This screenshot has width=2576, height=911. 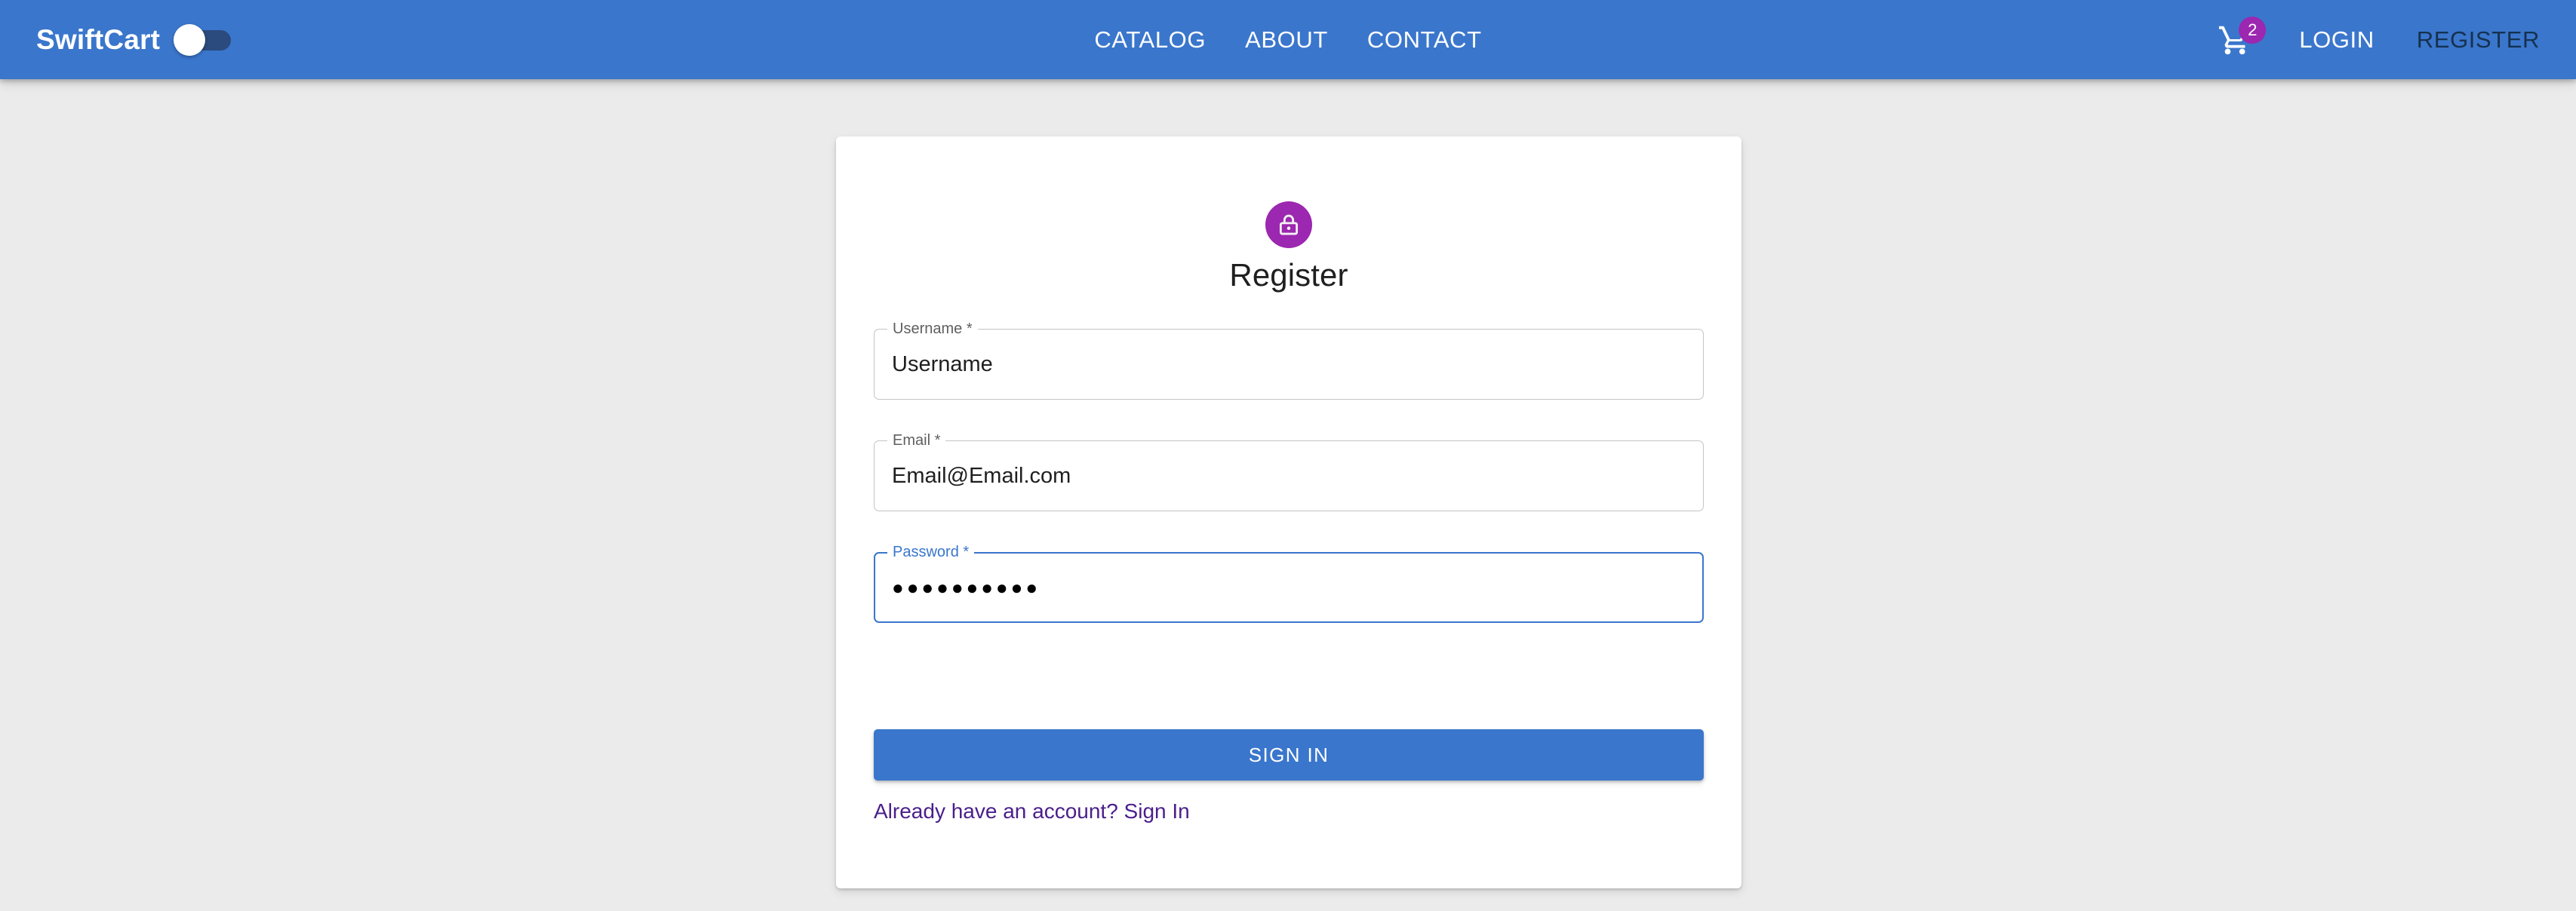 What do you see at coordinates (1289, 755) in the screenshot?
I see `sign-in-button: SIGN IN` at bounding box center [1289, 755].